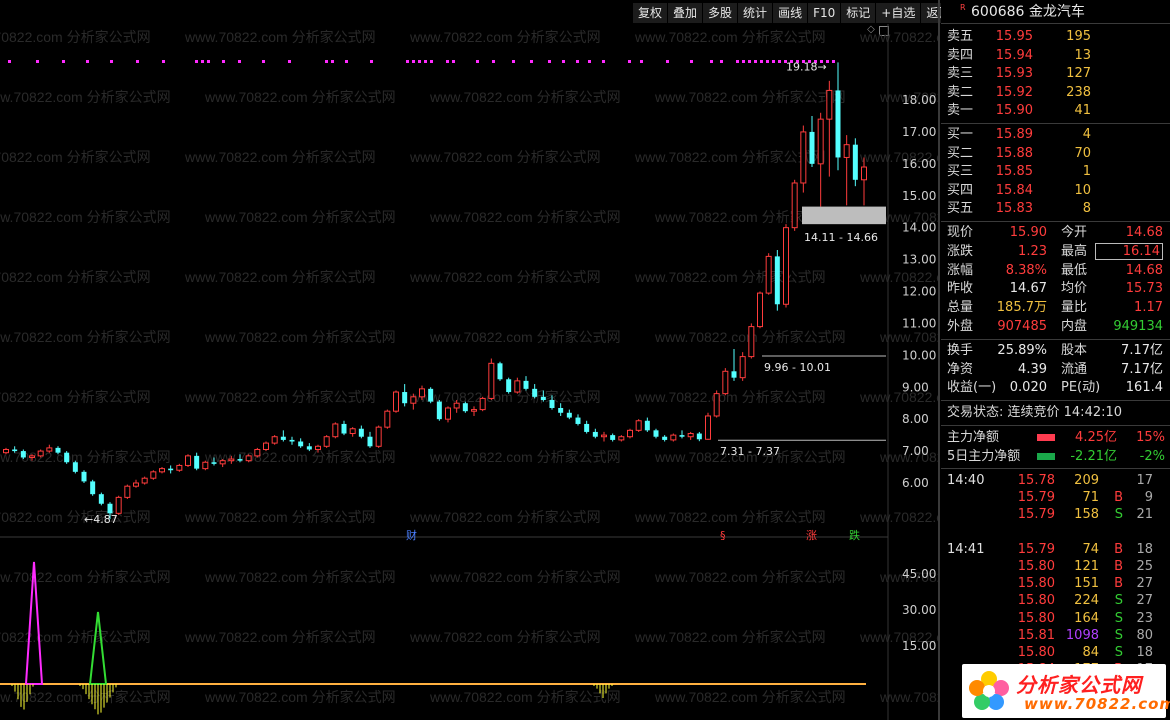  Describe the element at coordinates (919, 196) in the screenshot. I see `price-tick-label: 15.00` at that location.